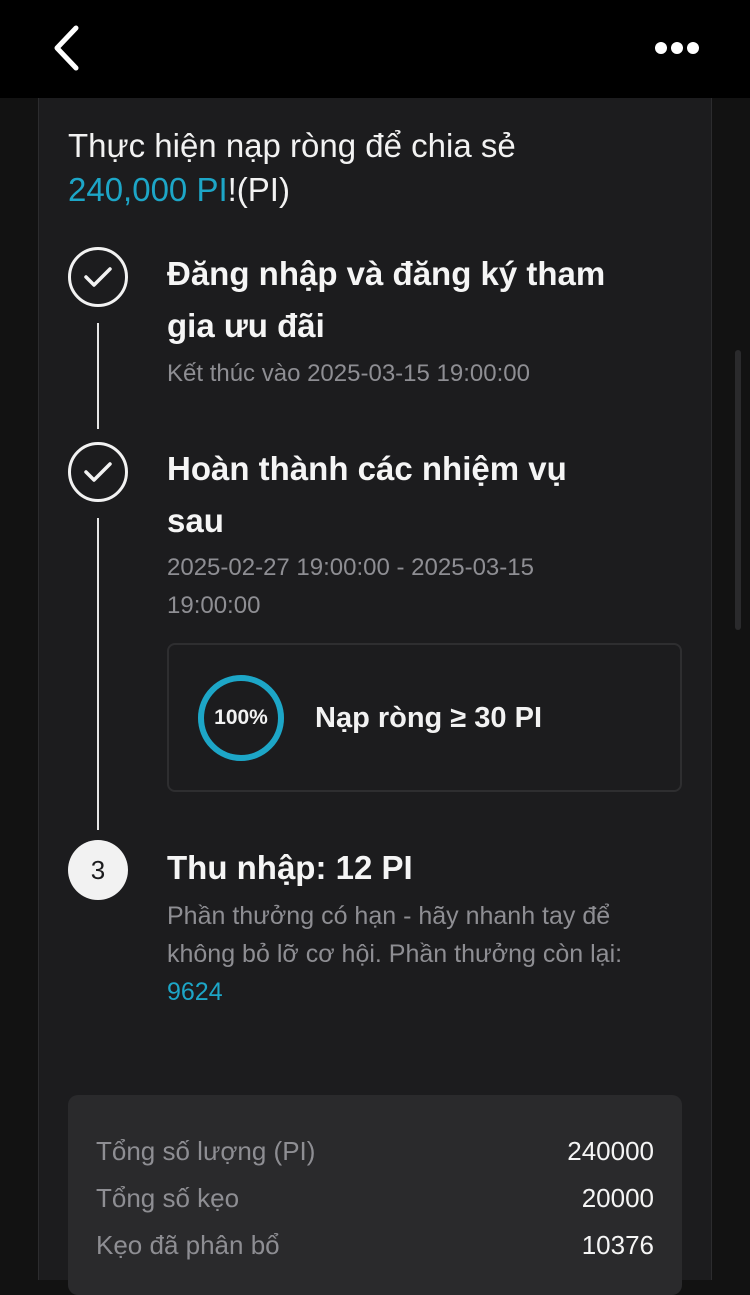  Describe the element at coordinates (375, 49) in the screenshot. I see `top-bar` at that location.